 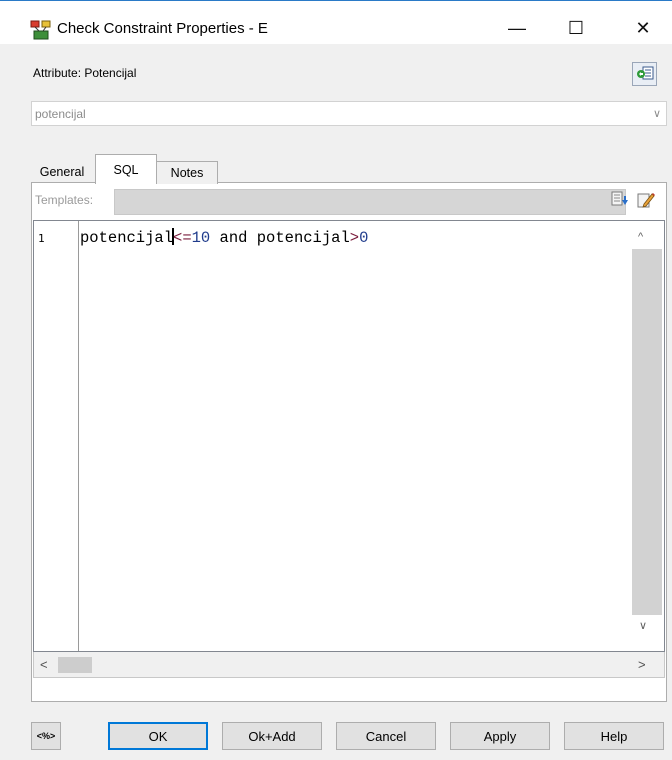 What do you see at coordinates (643, 28) in the screenshot?
I see `close-button: ✕` at bounding box center [643, 28].